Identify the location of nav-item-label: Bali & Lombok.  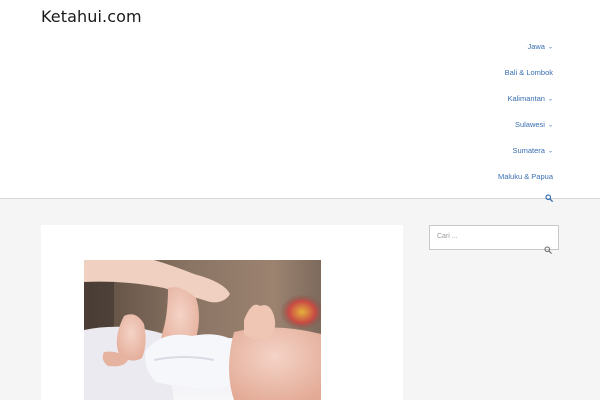
(528, 72).